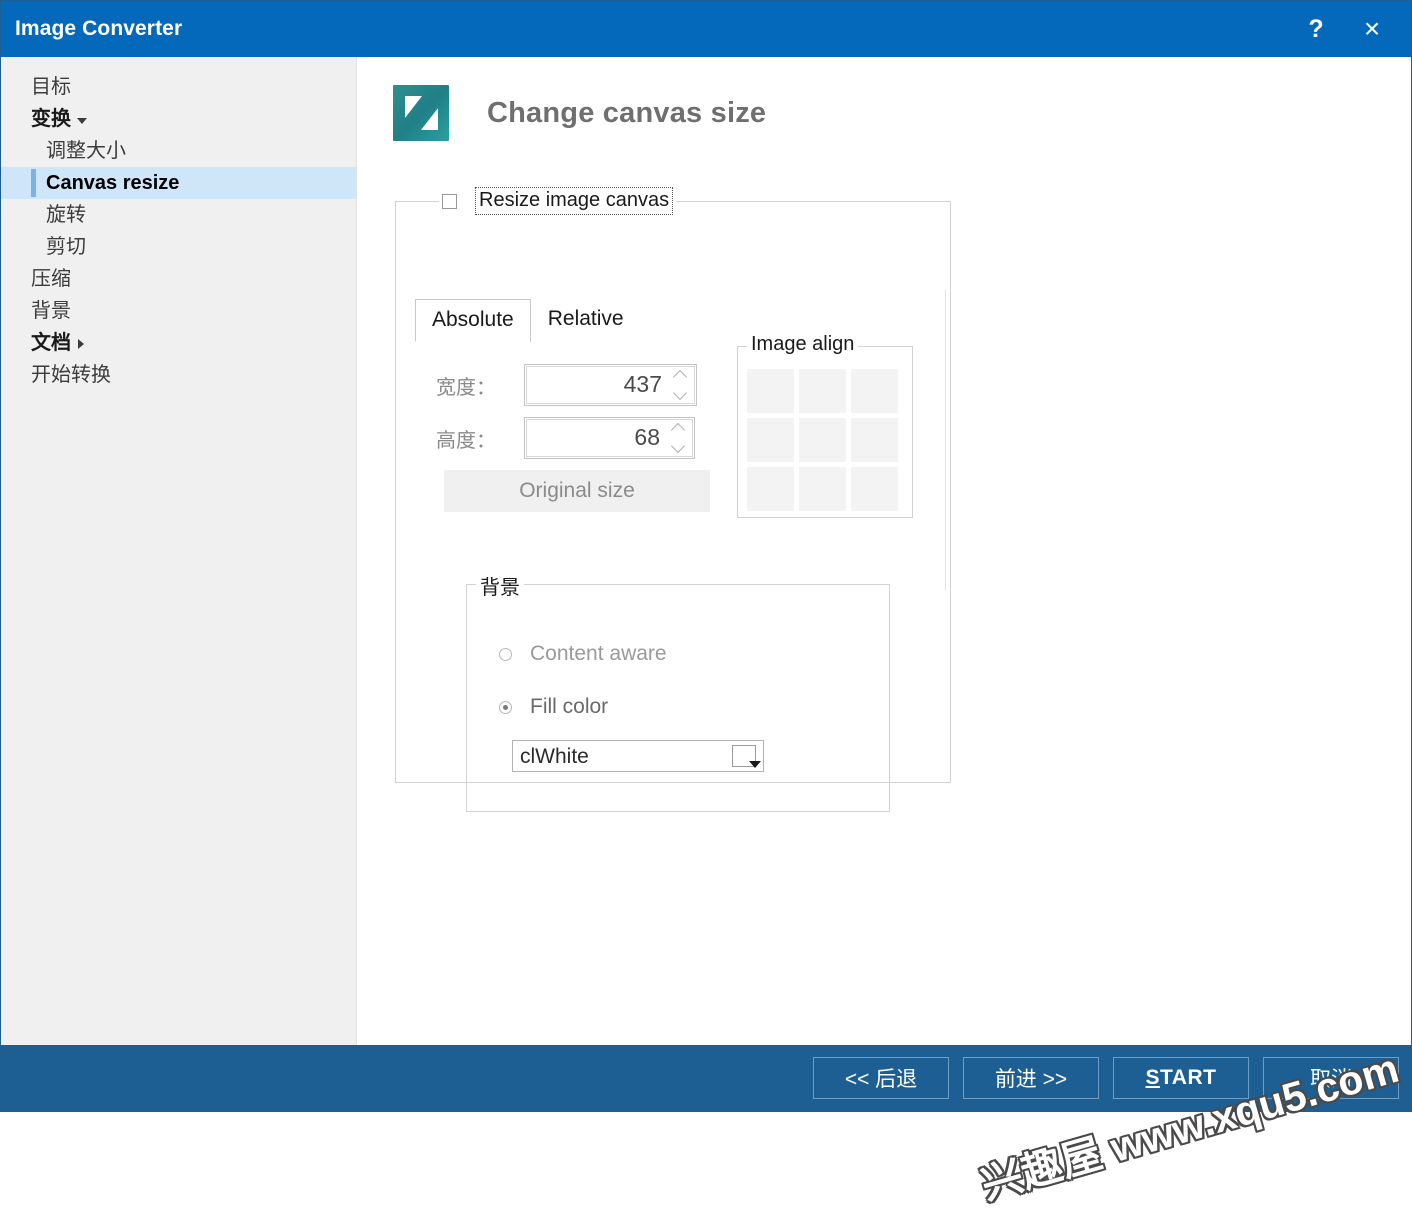  What do you see at coordinates (466, 440) in the screenshot?
I see `height-label: 高度：` at bounding box center [466, 440].